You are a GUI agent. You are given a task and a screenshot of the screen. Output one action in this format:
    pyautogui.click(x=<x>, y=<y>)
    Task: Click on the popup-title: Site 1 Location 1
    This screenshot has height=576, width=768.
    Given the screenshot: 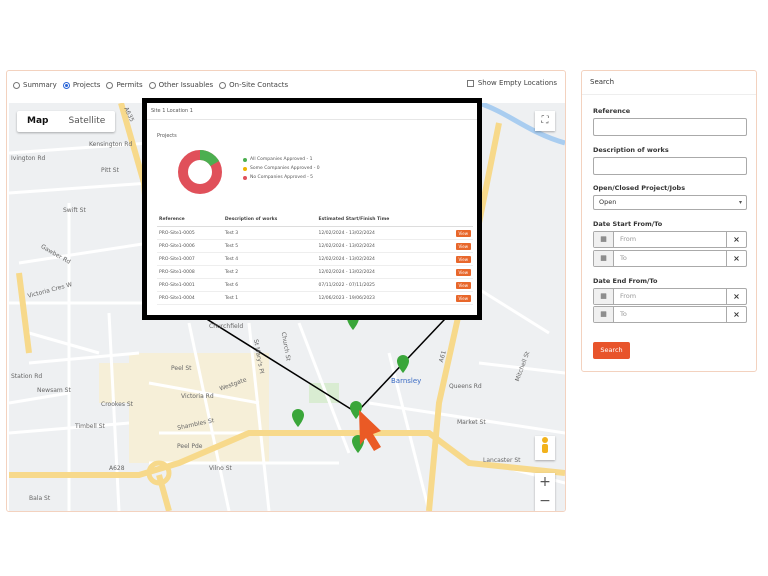 What is the action you would take?
    pyautogui.click(x=312, y=111)
    